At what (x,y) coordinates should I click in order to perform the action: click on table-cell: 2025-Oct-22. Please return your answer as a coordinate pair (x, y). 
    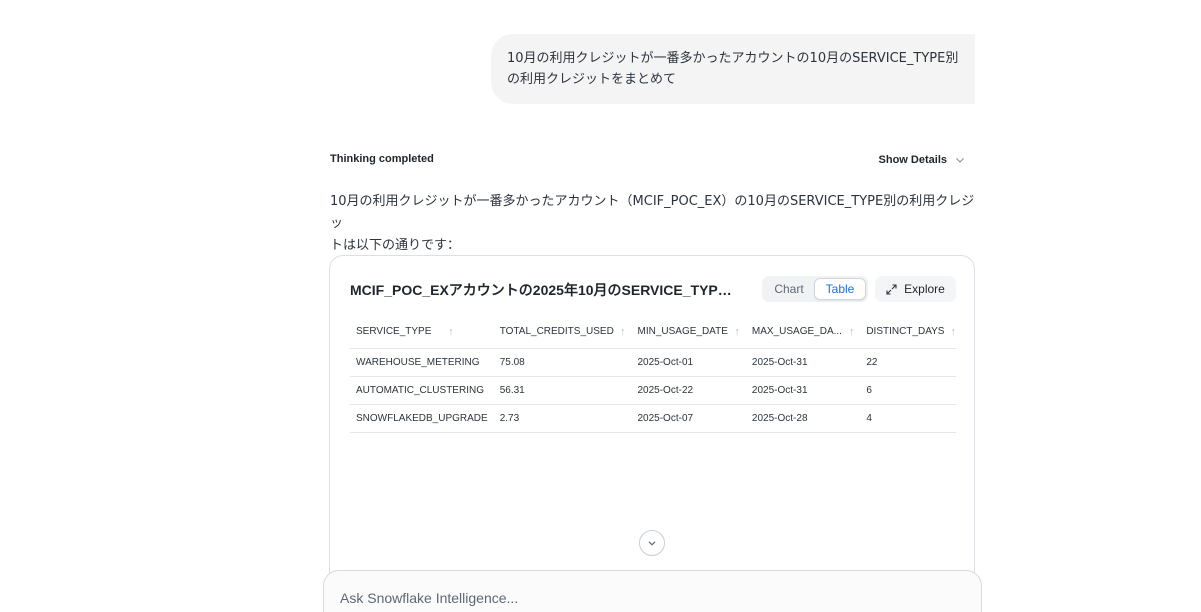
    Looking at the image, I should click on (688, 390).